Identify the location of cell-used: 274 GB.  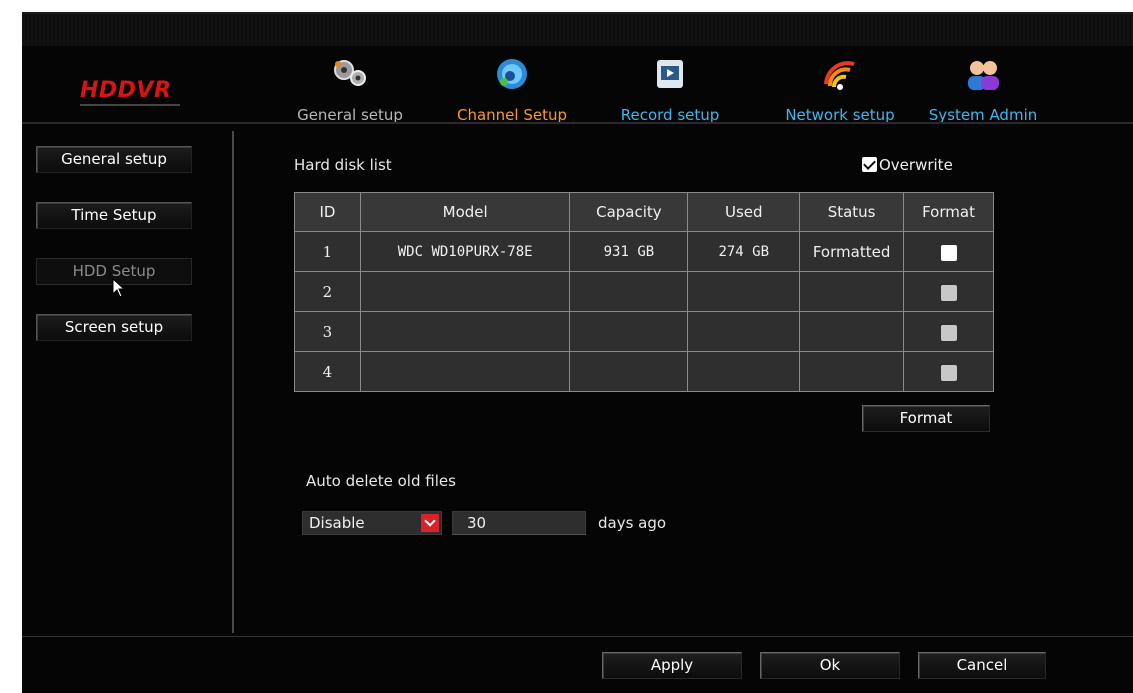
(744, 251).